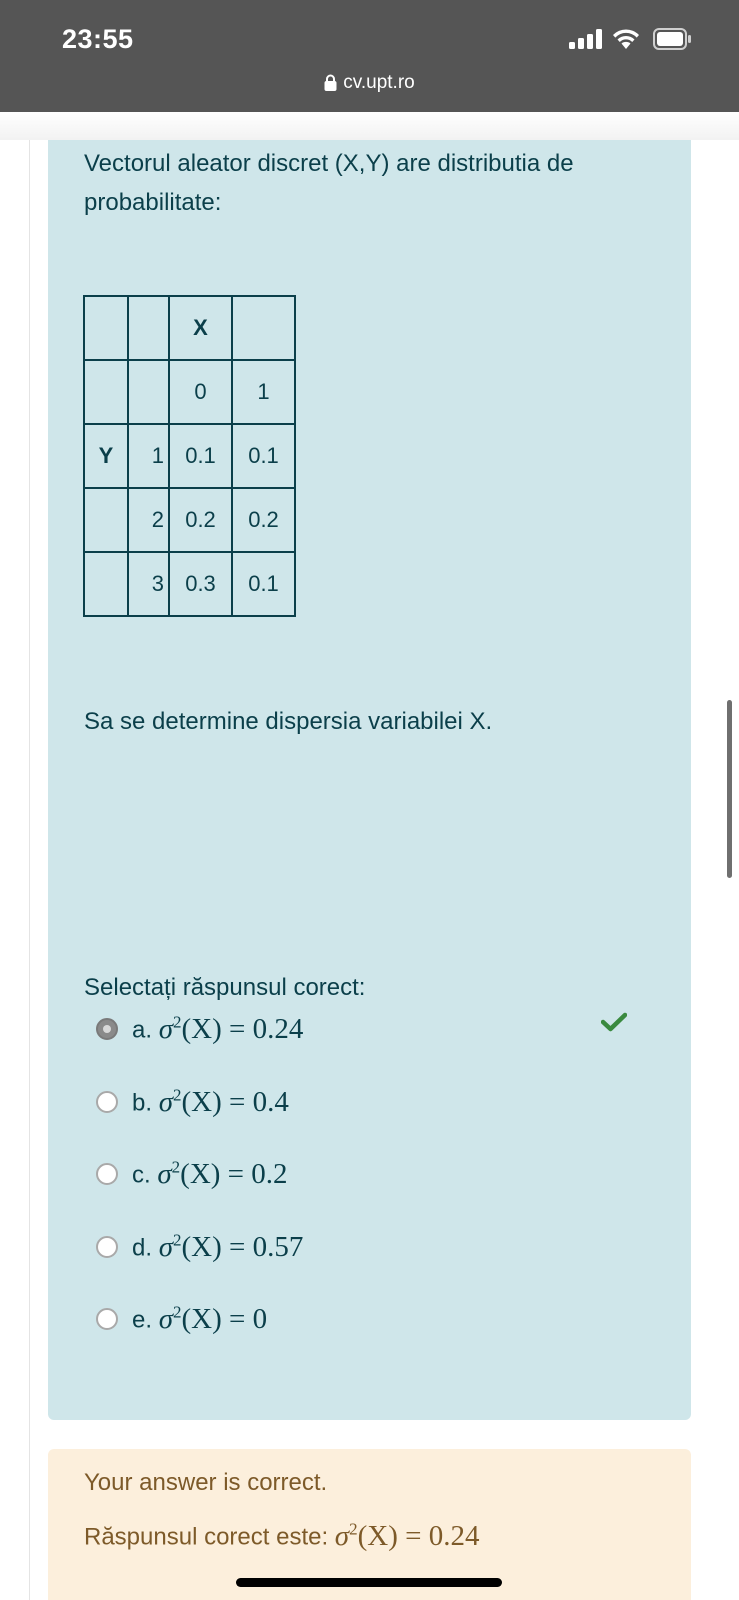 The height and width of the screenshot is (1600, 739). I want to click on probability-table: X 0 1 Y 1 0.1 0.1 2 0.2 0.2 3 0.3 0.1, so click(189, 456).